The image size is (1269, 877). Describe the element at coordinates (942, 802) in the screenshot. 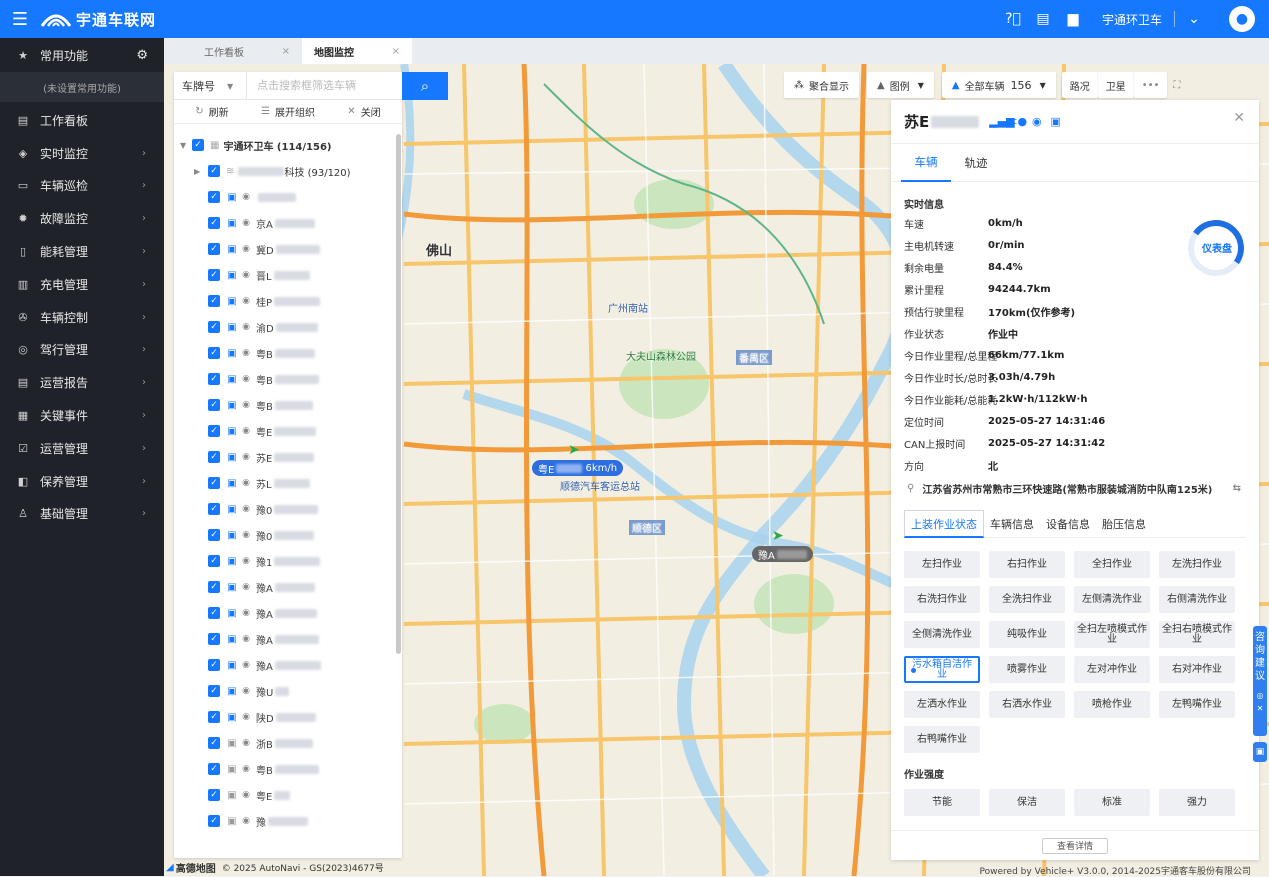

I see `intensity-button: 节能` at that location.